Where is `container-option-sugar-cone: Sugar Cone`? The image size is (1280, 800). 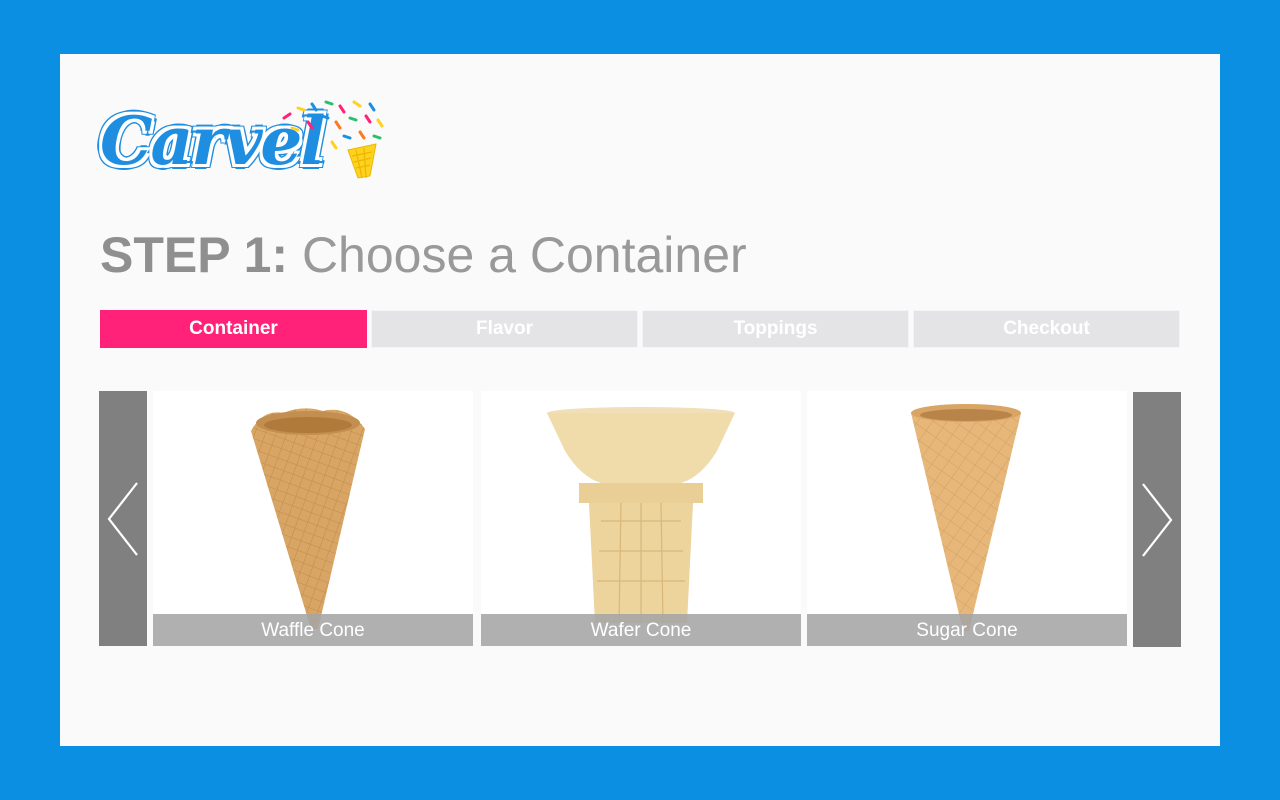 container-option-sugar-cone: Sugar Cone is located at coordinates (967, 518).